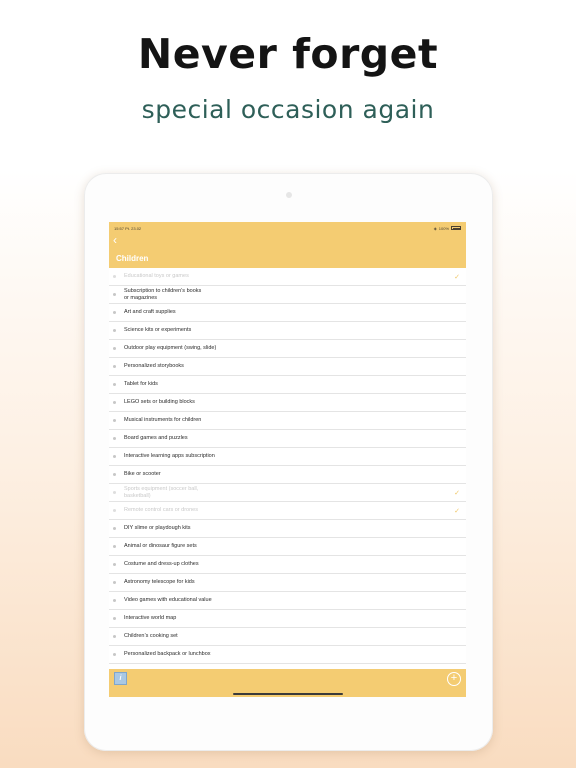 The height and width of the screenshot is (768, 576). Describe the element at coordinates (161, 564) in the screenshot. I see `list-item-label: Costume and dress-up clothes` at that location.